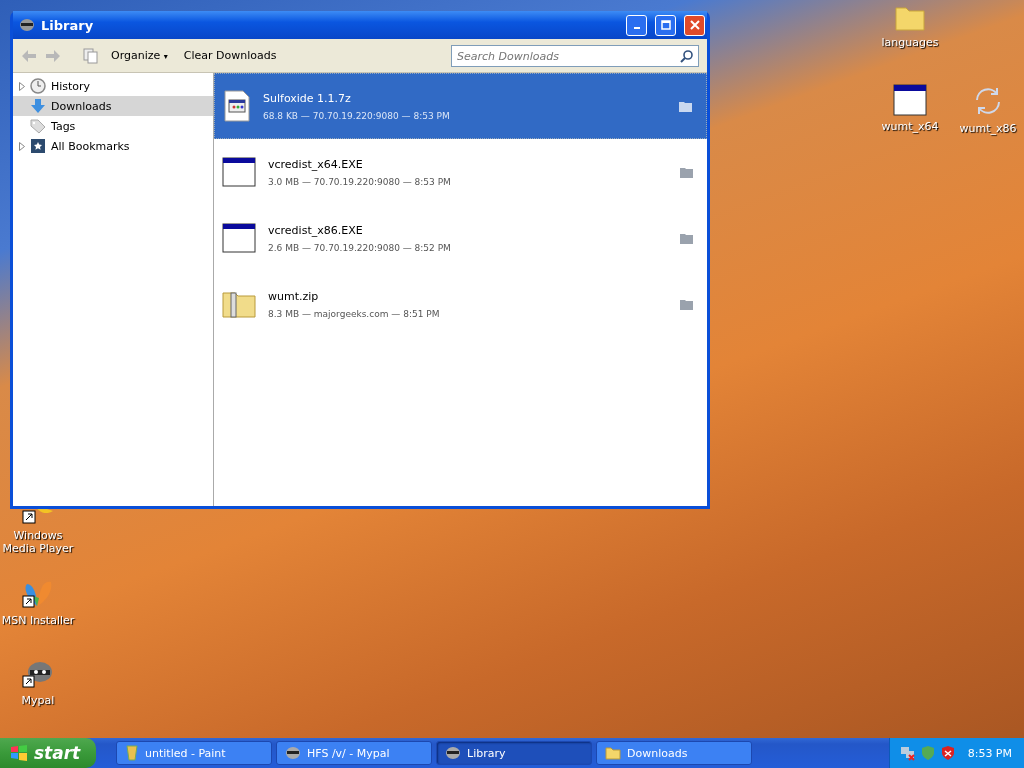 Image resolution: width=1024 pixels, height=768 pixels. I want to click on tag-icon, so click(38, 126).